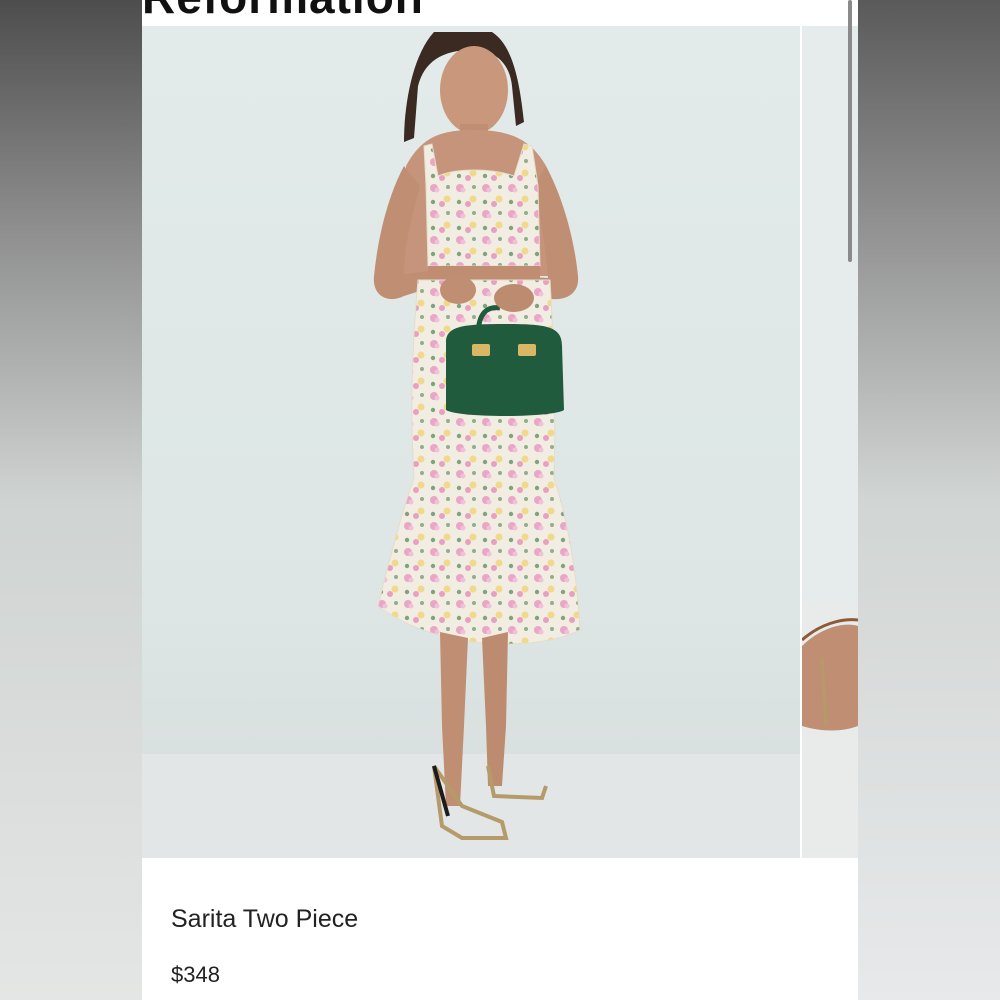 The height and width of the screenshot is (1000, 1000). Describe the element at coordinates (850, 131) in the screenshot. I see `scrollbar` at that location.